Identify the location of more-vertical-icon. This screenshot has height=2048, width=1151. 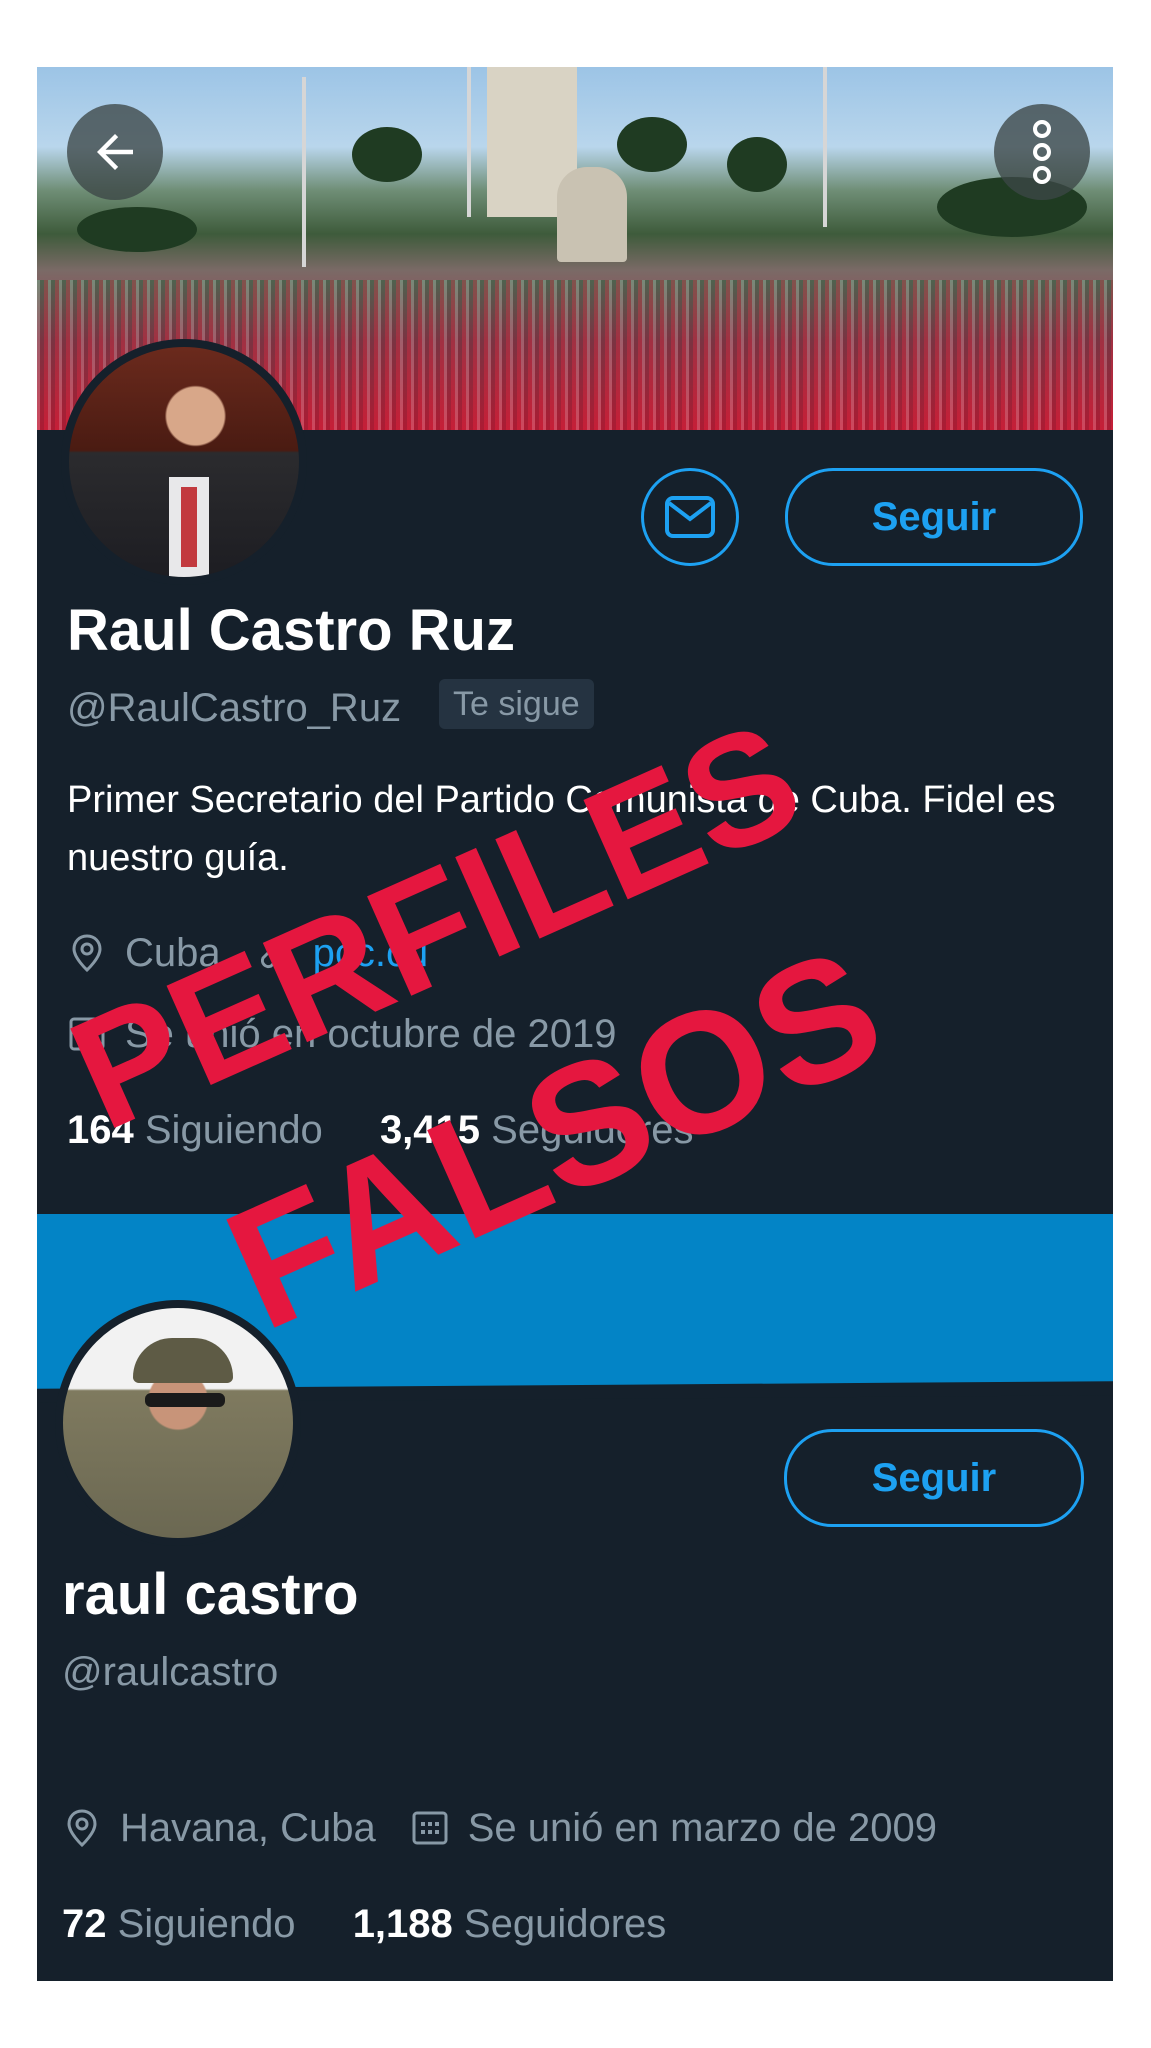
(1042, 152).